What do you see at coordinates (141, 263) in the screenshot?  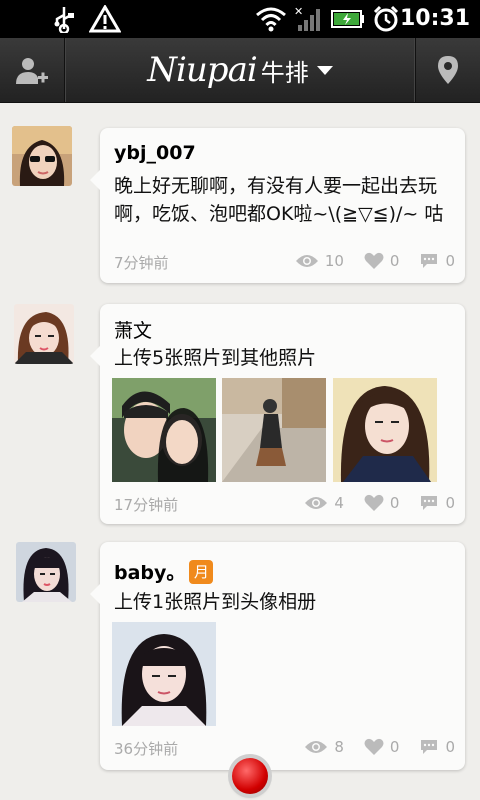 I see `timestamp: 7分钟前` at bounding box center [141, 263].